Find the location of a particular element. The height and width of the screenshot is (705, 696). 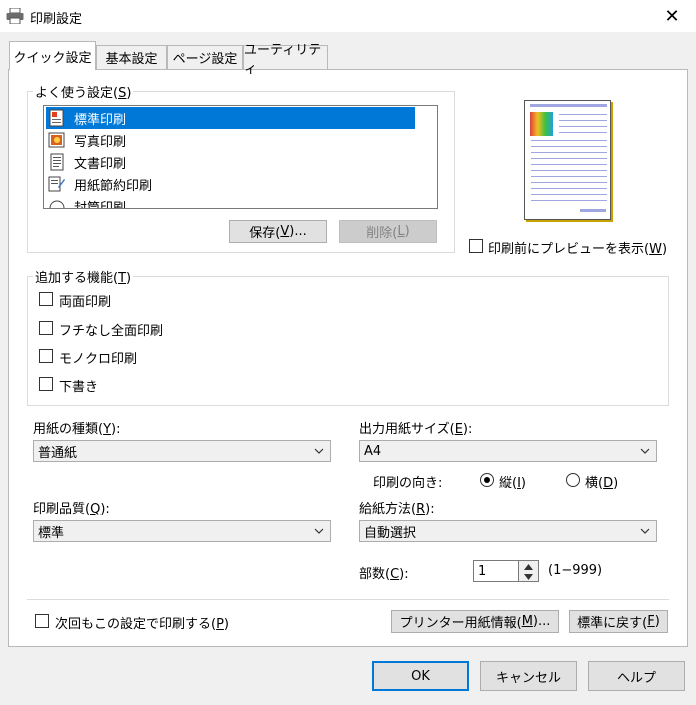

page-preview is located at coordinates (567, 160).